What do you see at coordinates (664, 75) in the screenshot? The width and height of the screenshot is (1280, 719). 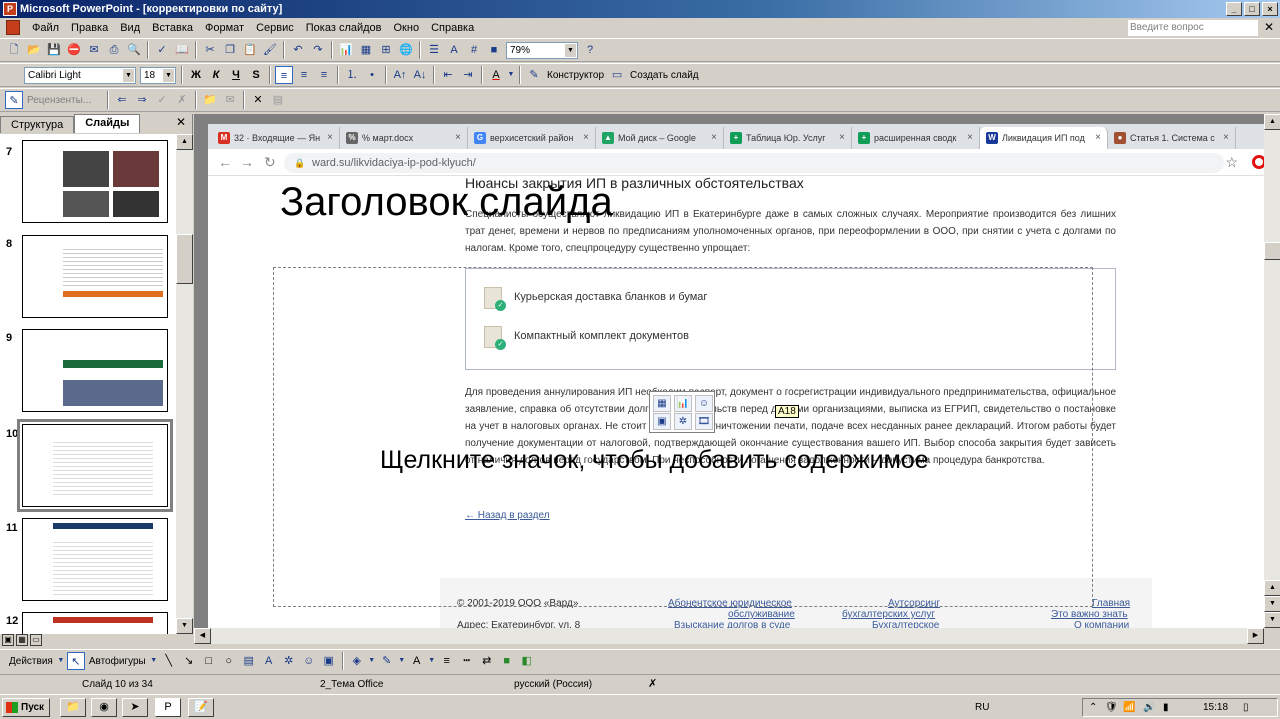 I see `create-slide-button: Создать слайд` at bounding box center [664, 75].